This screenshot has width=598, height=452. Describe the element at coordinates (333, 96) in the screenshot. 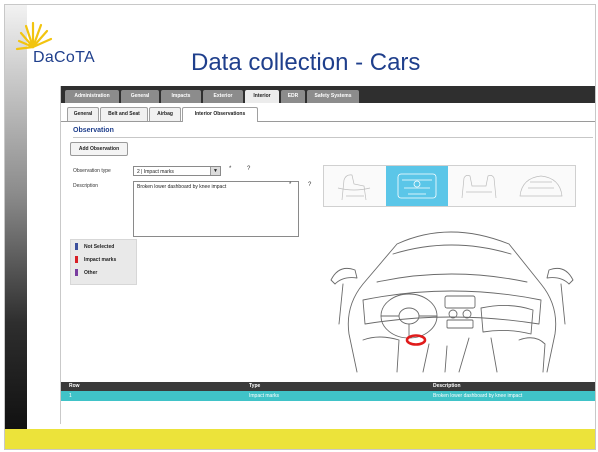

I see `tab-safety-systems: Safety Systems` at that location.